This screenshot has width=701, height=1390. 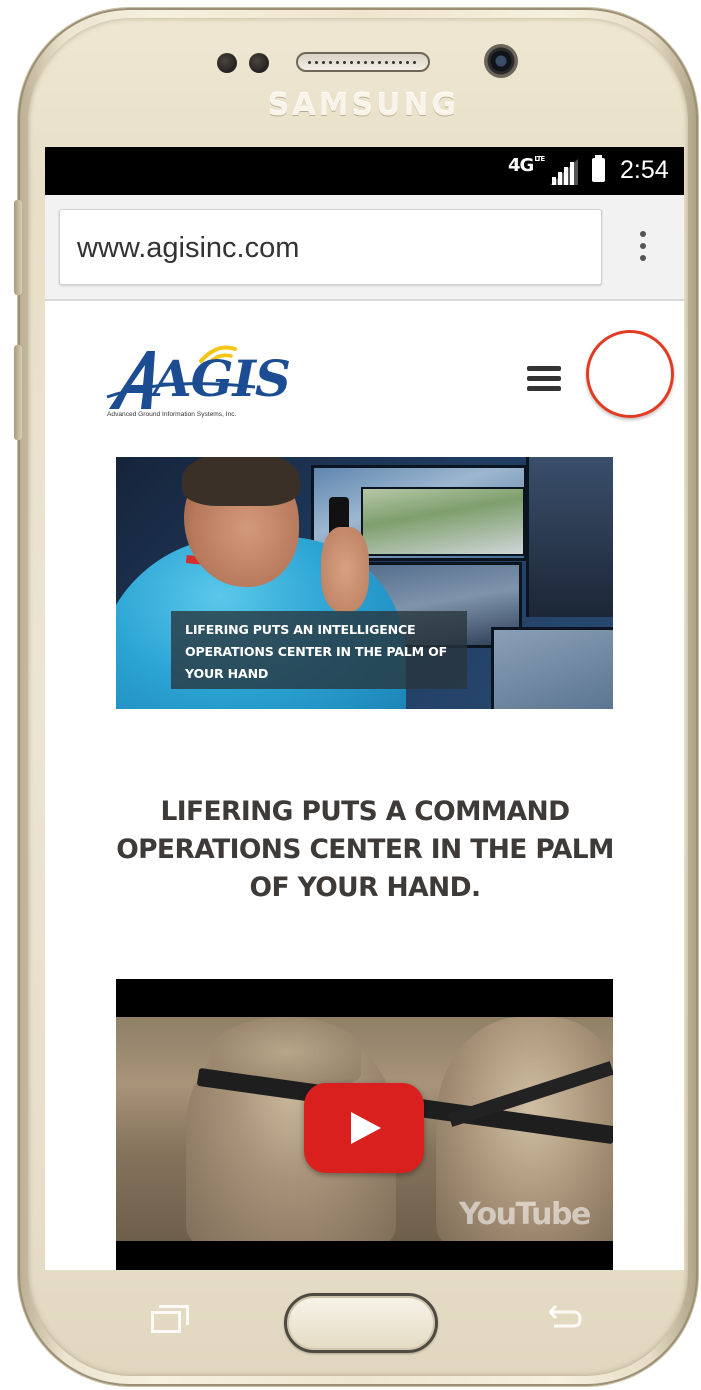 What do you see at coordinates (222, 378) in the screenshot?
I see `logo-wordmark: AGIS` at bounding box center [222, 378].